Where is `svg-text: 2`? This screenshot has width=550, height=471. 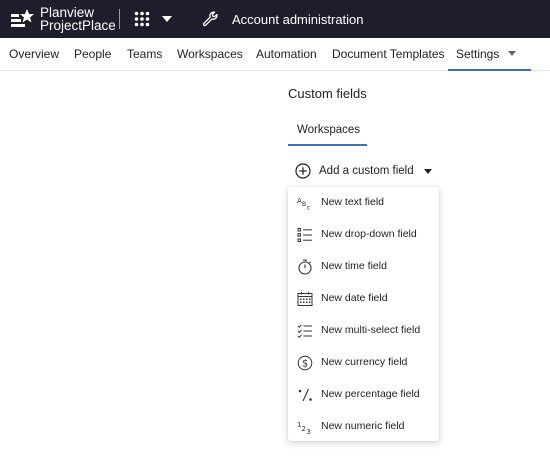
svg-text: 2 is located at coordinates (304, 429).